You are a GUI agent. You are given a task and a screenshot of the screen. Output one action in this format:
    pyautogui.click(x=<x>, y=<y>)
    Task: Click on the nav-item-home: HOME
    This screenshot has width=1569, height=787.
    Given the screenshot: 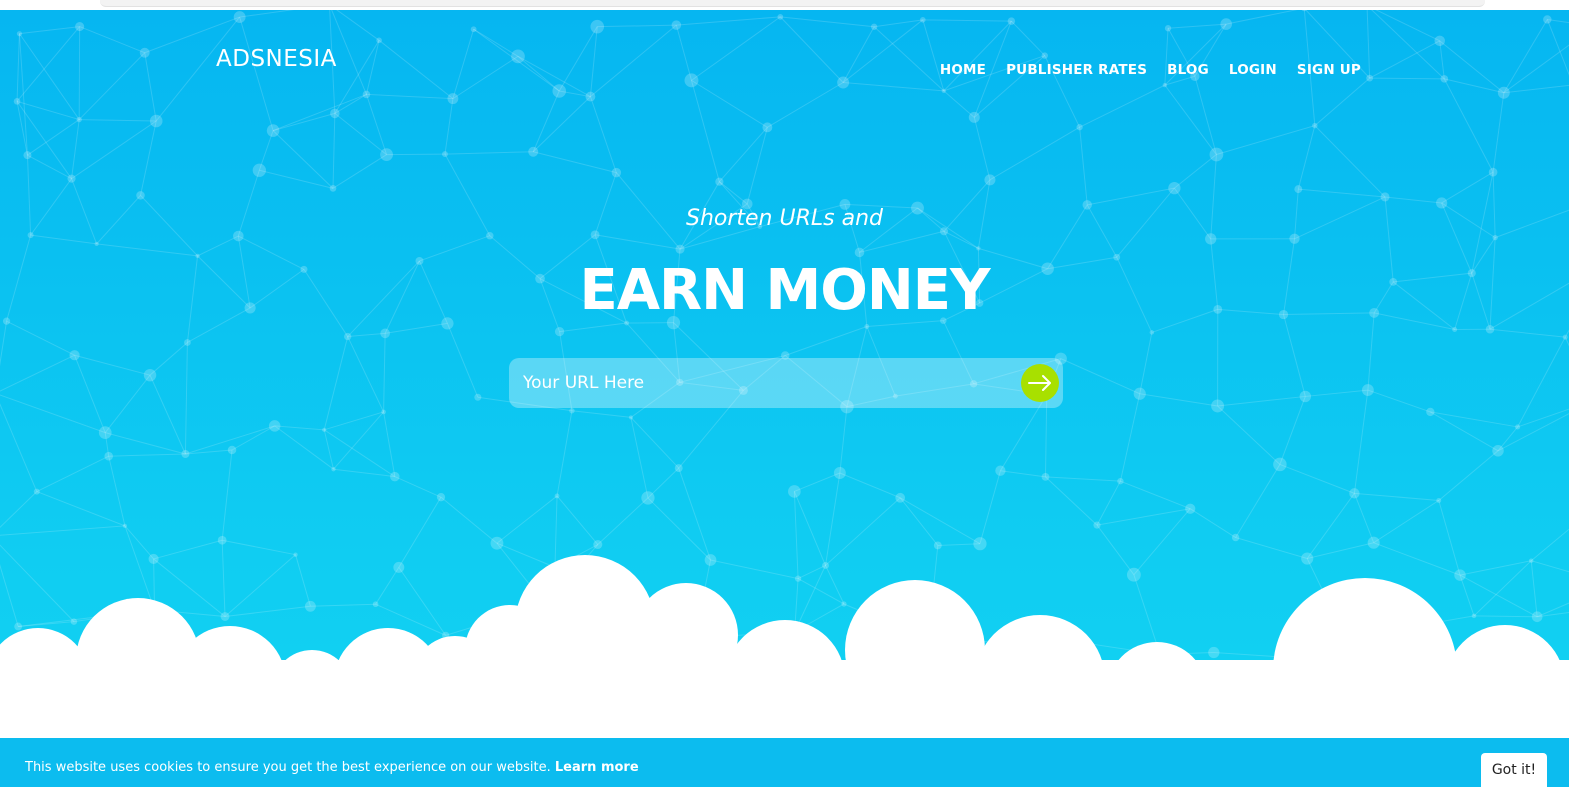 What is the action you would take?
    pyautogui.click(x=963, y=70)
    